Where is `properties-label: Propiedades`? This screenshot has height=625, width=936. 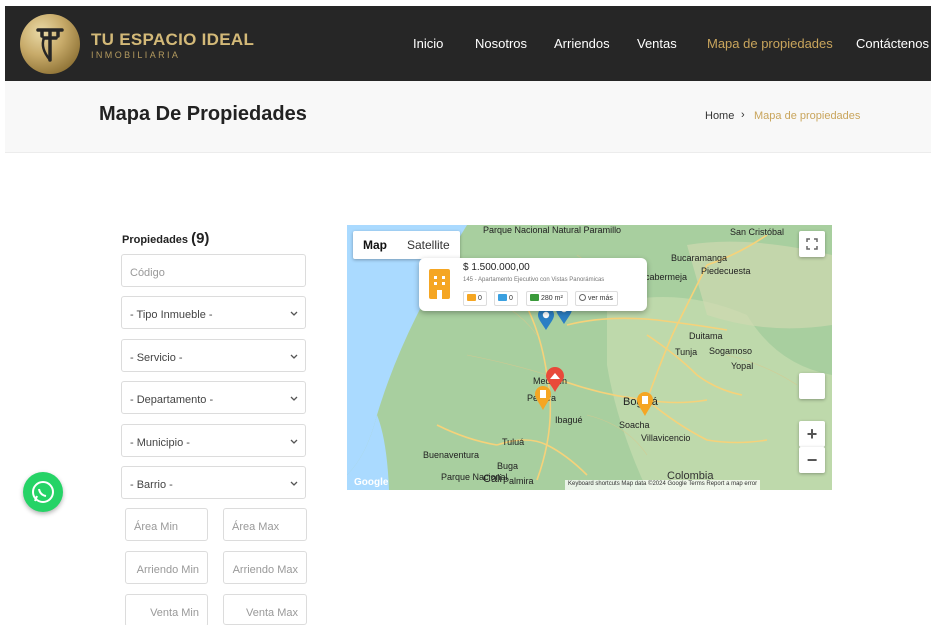 properties-label: Propiedades is located at coordinates (155, 240).